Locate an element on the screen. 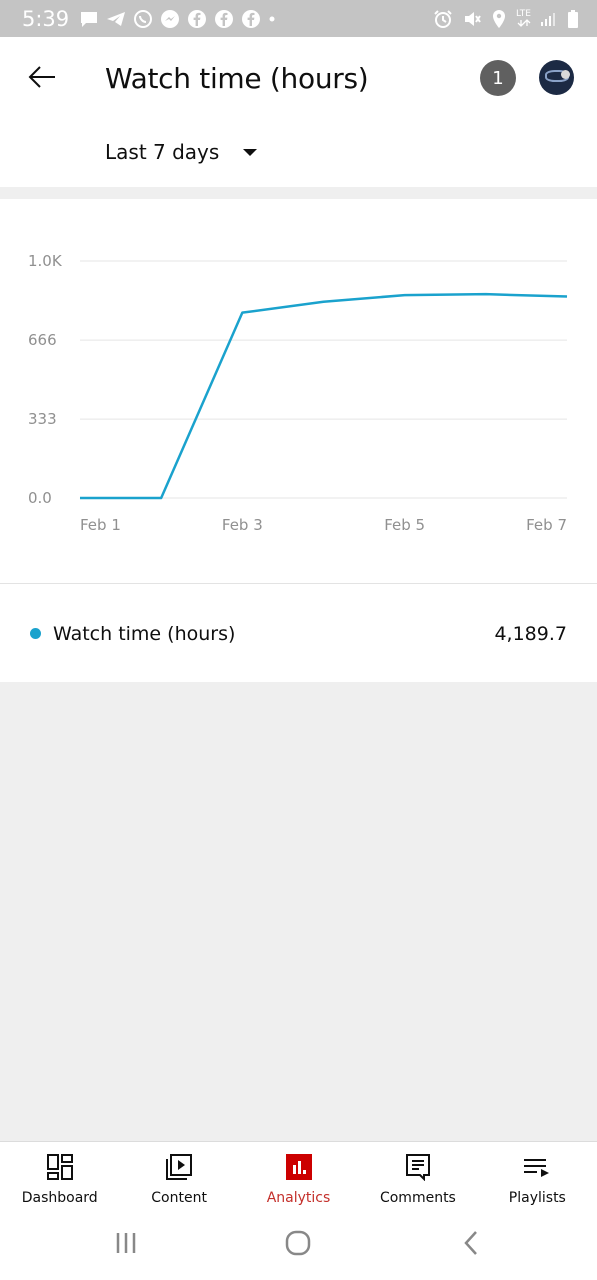  y-tick-label: 666 is located at coordinates (42, 340).